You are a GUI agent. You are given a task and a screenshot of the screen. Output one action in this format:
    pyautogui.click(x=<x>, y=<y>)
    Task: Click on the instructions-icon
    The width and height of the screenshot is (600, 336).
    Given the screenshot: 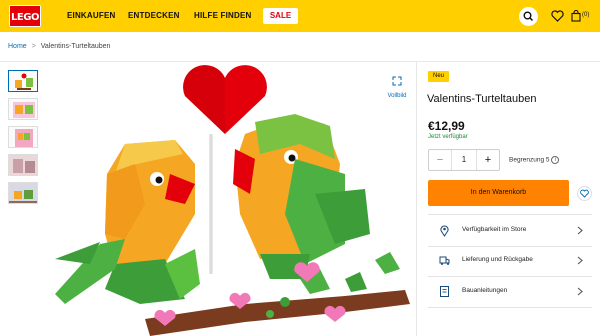 What is the action you would take?
    pyautogui.click(x=444, y=291)
    